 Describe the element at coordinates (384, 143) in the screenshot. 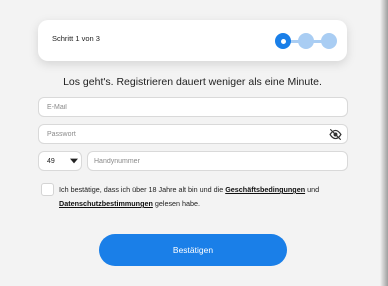

I see `page-edge-shadow` at that location.